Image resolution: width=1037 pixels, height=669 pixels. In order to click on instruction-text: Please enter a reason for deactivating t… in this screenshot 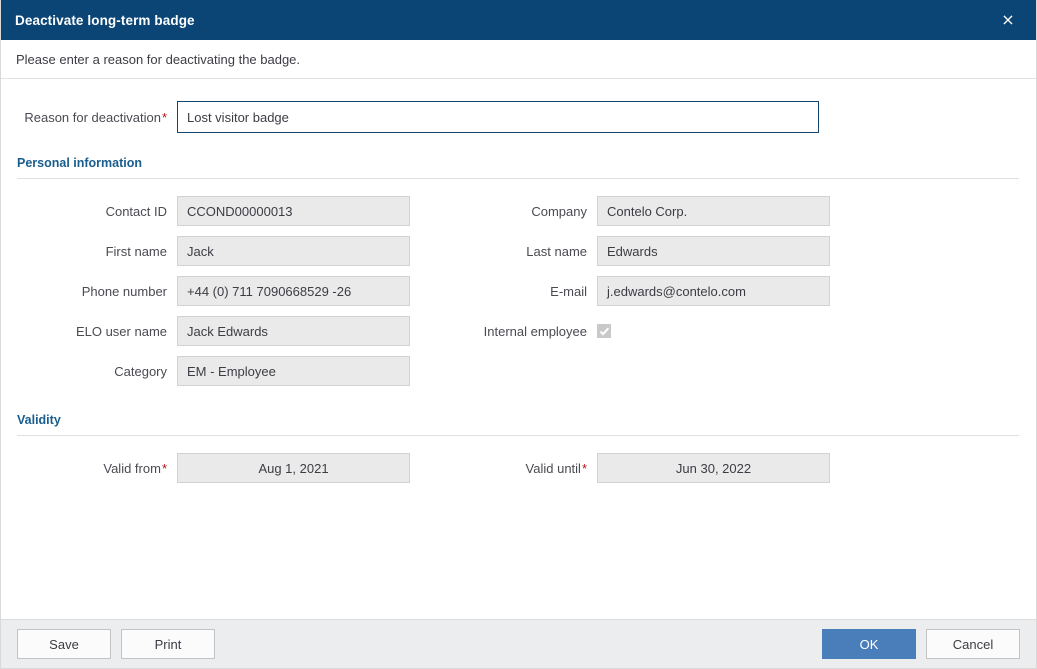, I will do `click(518, 59)`.